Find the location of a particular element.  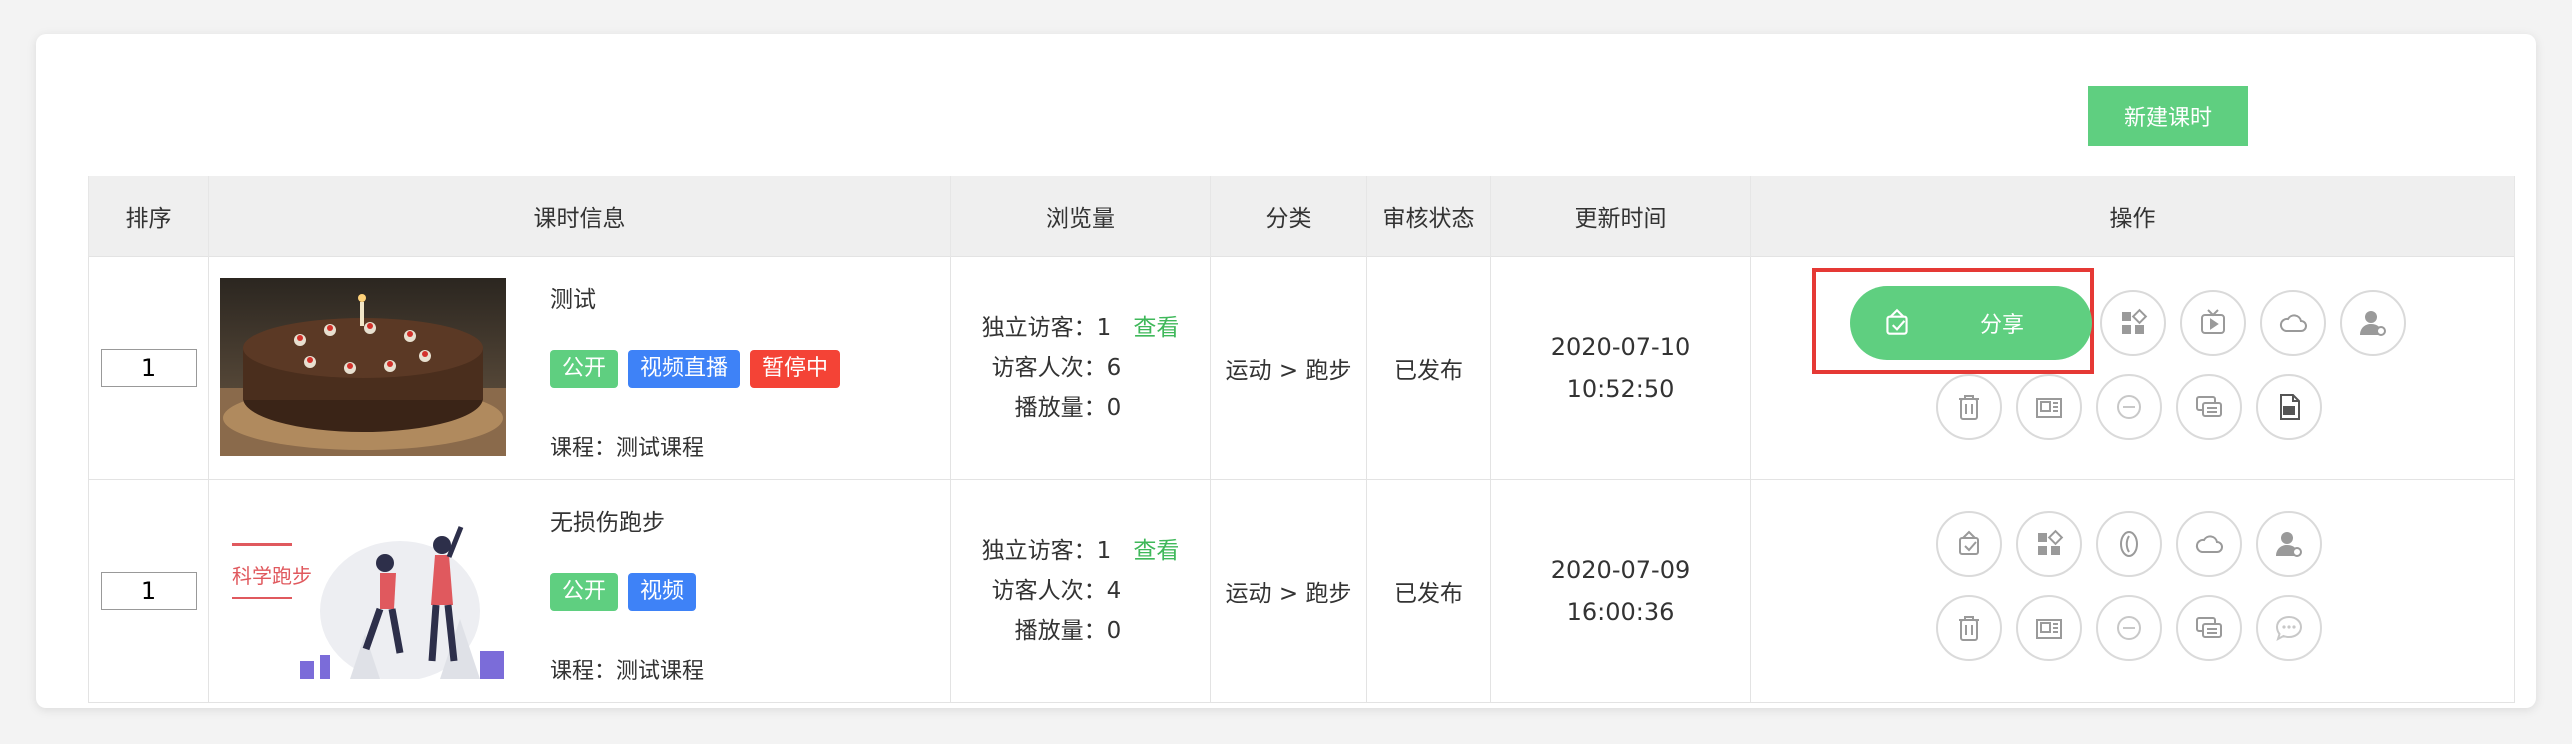

actions-cell: 分享 is located at coordinates (2132, 368).